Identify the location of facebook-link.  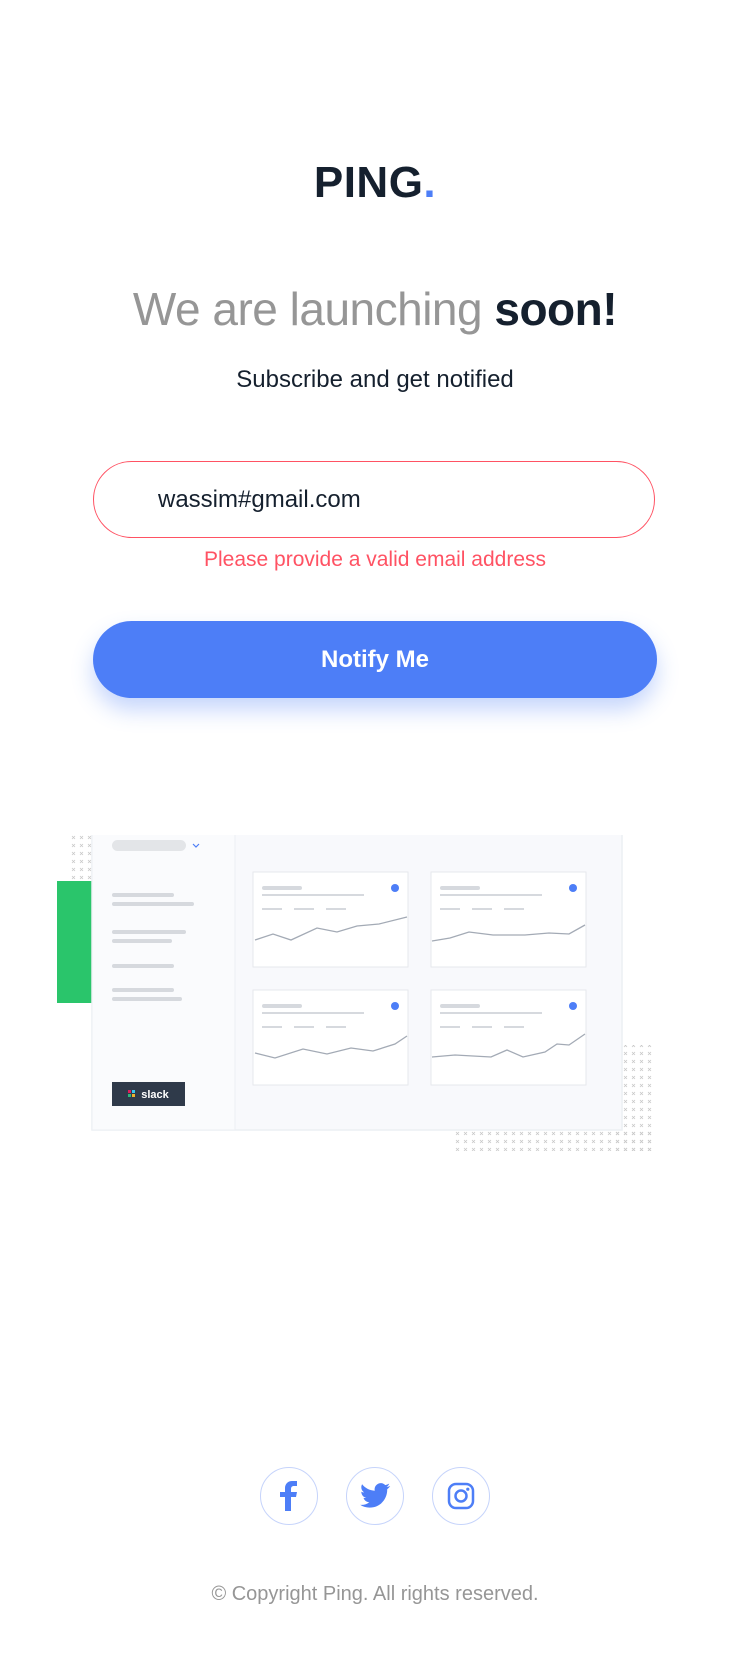
(289, 1496).